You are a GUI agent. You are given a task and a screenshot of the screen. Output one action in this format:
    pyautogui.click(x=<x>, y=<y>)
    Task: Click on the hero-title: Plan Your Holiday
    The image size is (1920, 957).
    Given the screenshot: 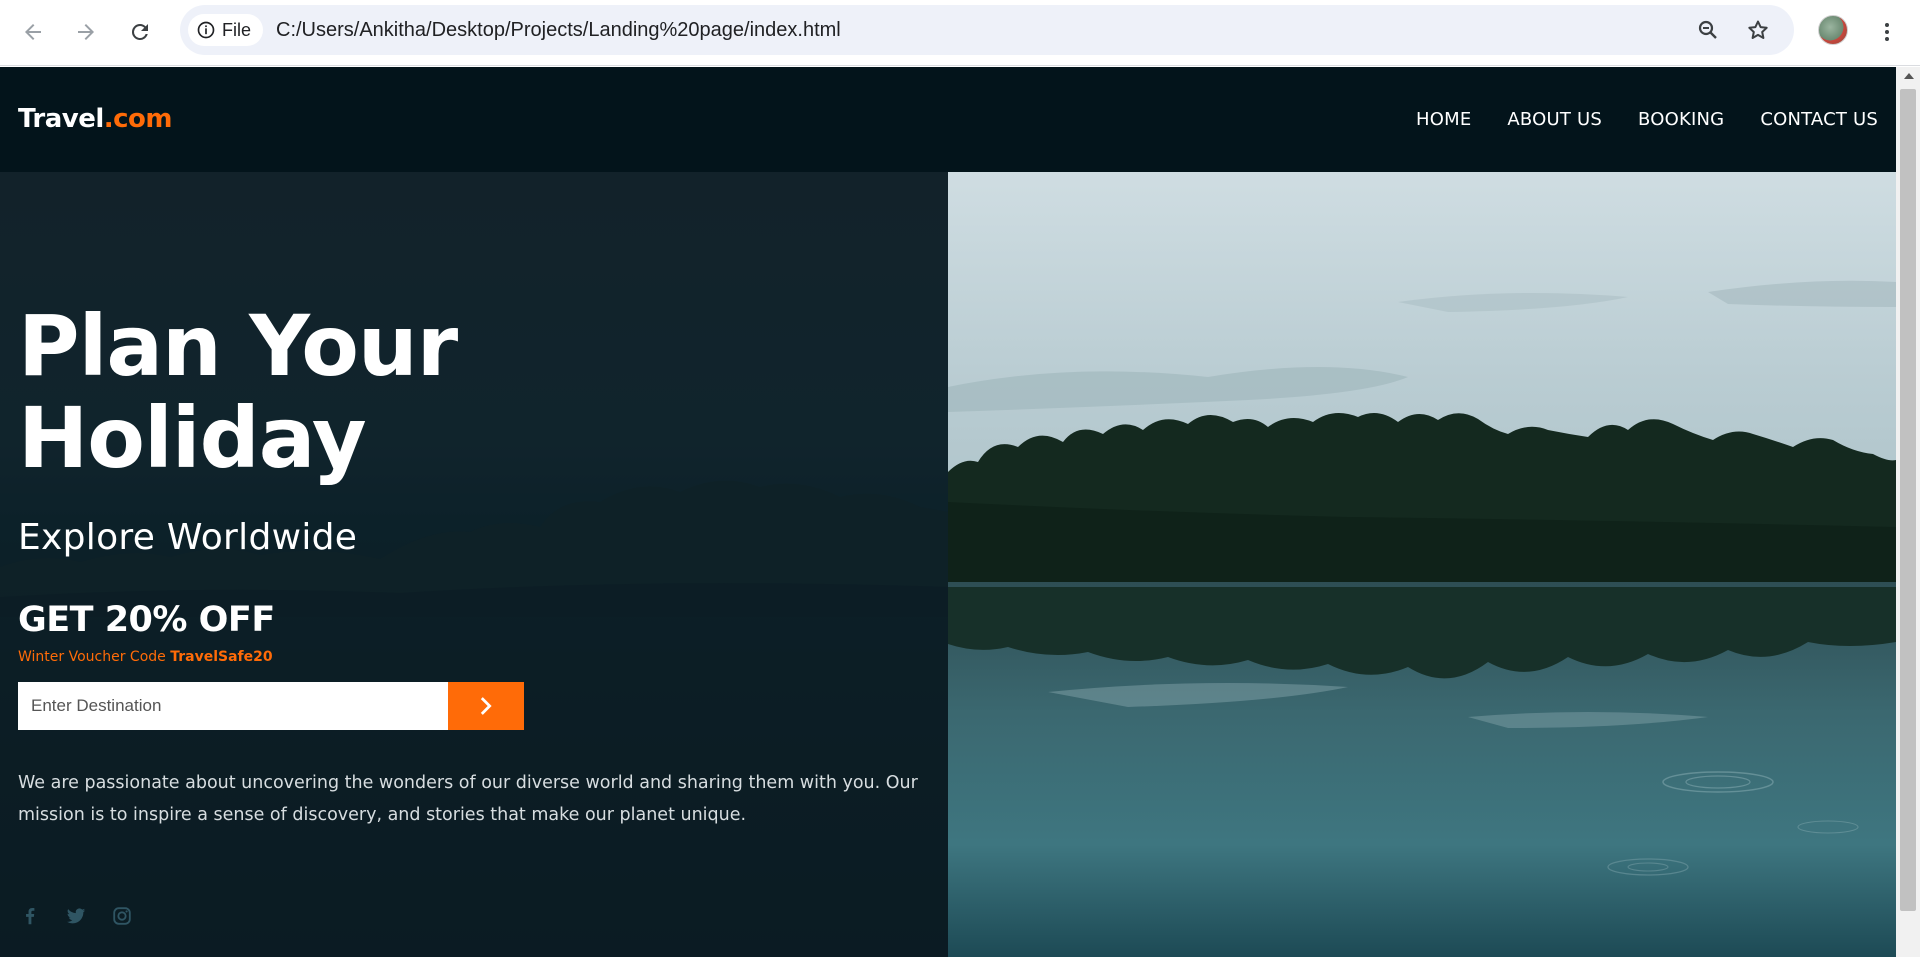 What is the action you would take?
    pyautogui.click(x=368, y=392)
    